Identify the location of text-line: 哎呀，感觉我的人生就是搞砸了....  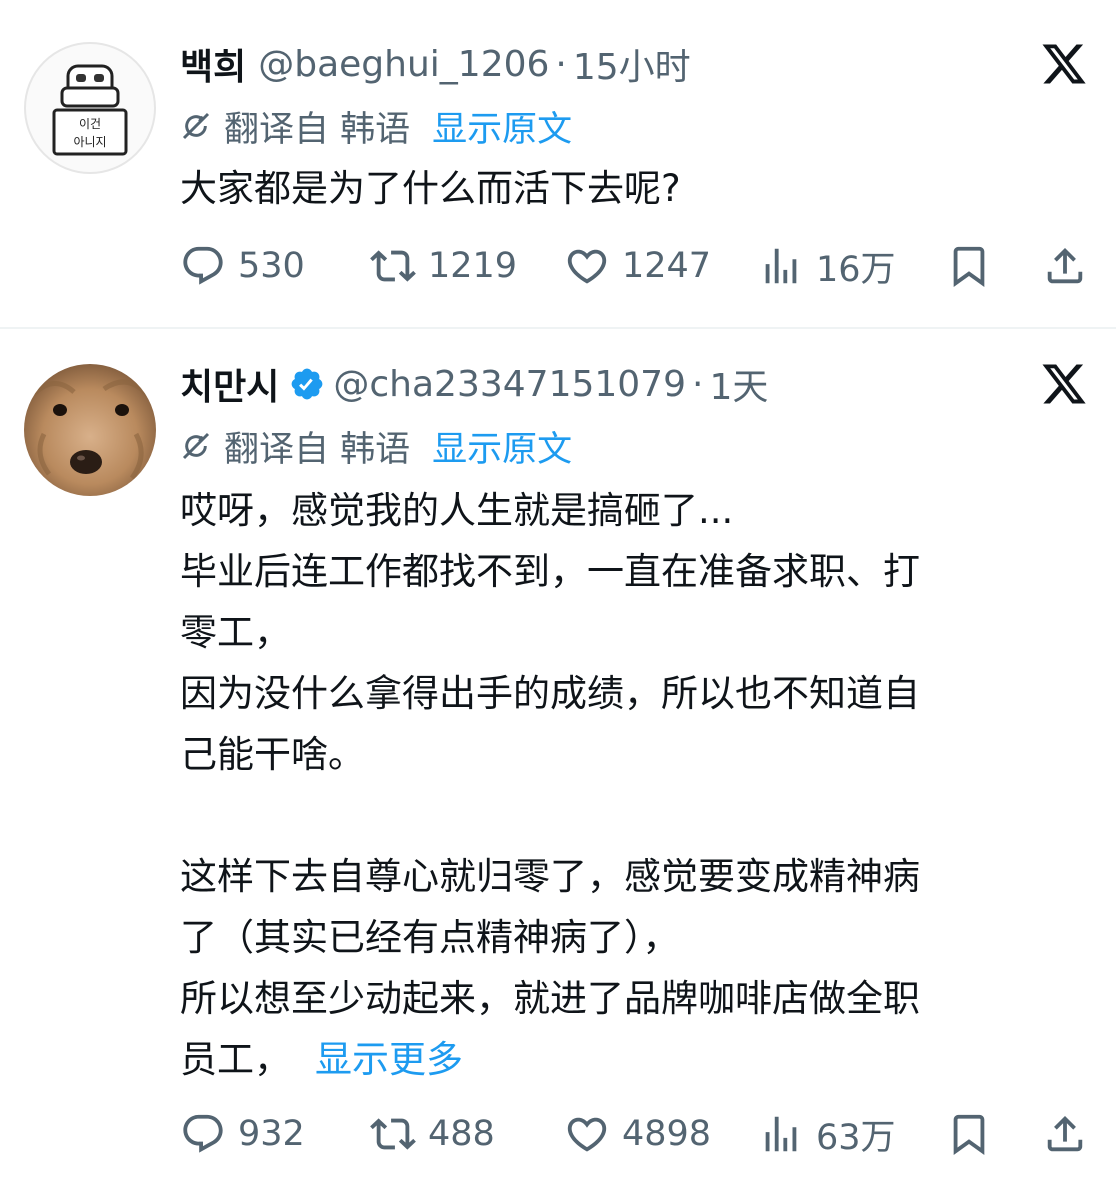
(457, 510).